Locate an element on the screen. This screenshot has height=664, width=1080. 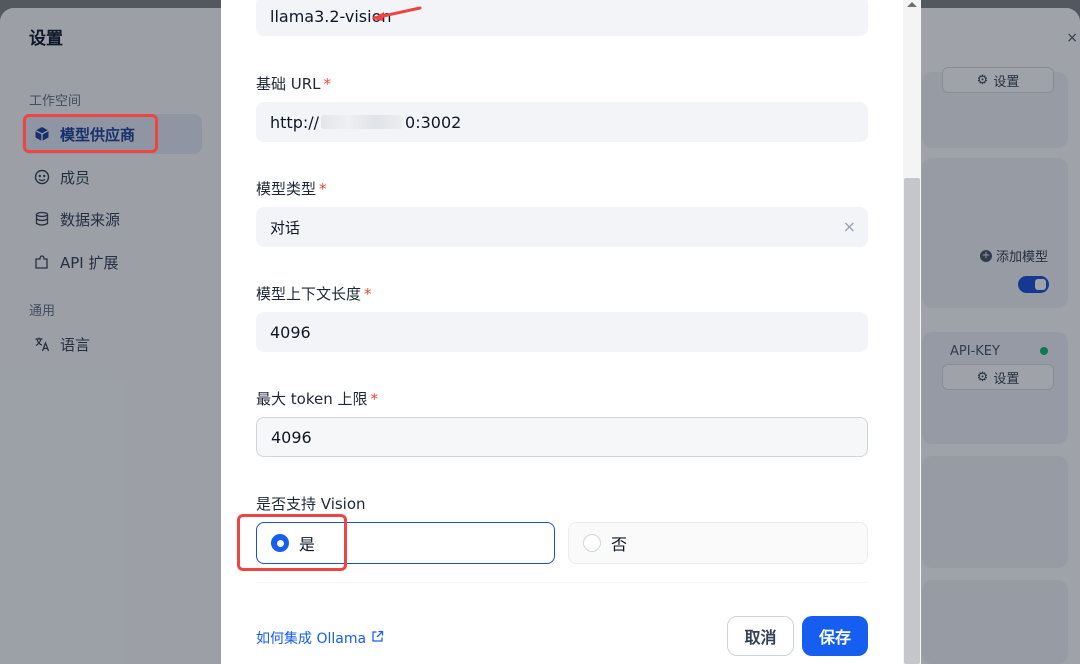
model-type-select: 对话 × is located at coordinates (562, 227).